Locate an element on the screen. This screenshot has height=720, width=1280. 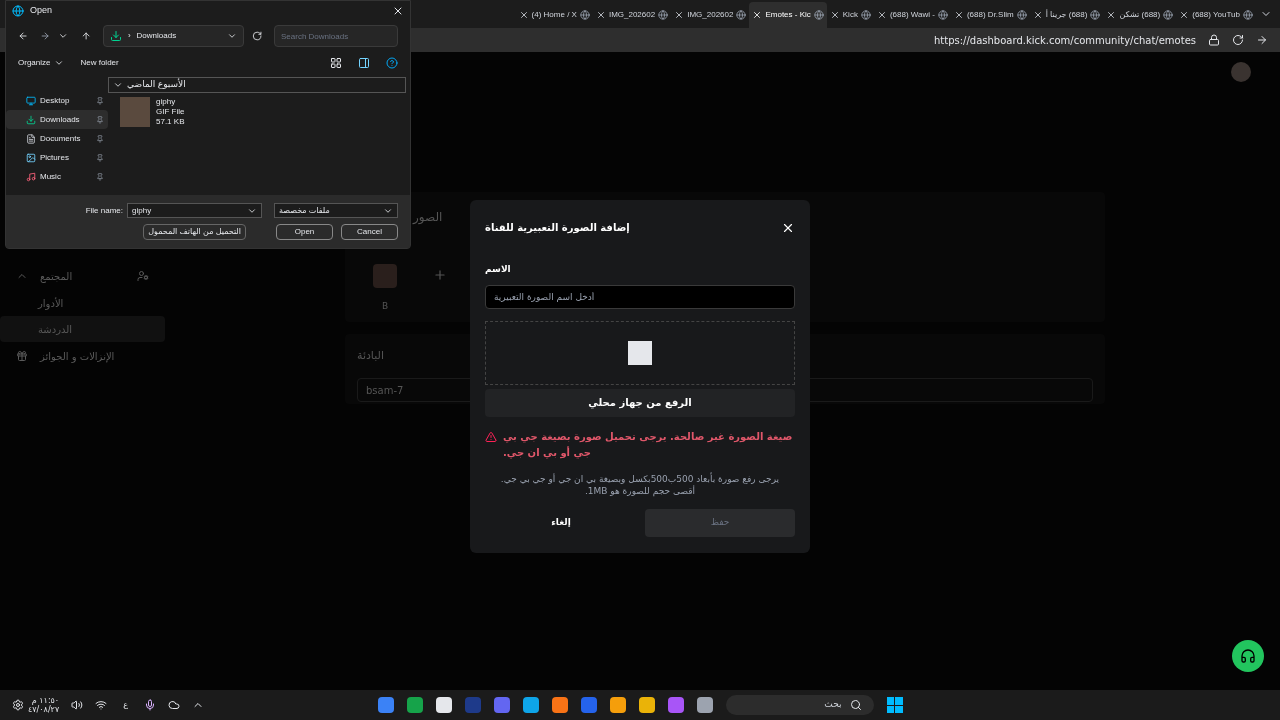
emote-name: B is located at coordinates (385, 306).